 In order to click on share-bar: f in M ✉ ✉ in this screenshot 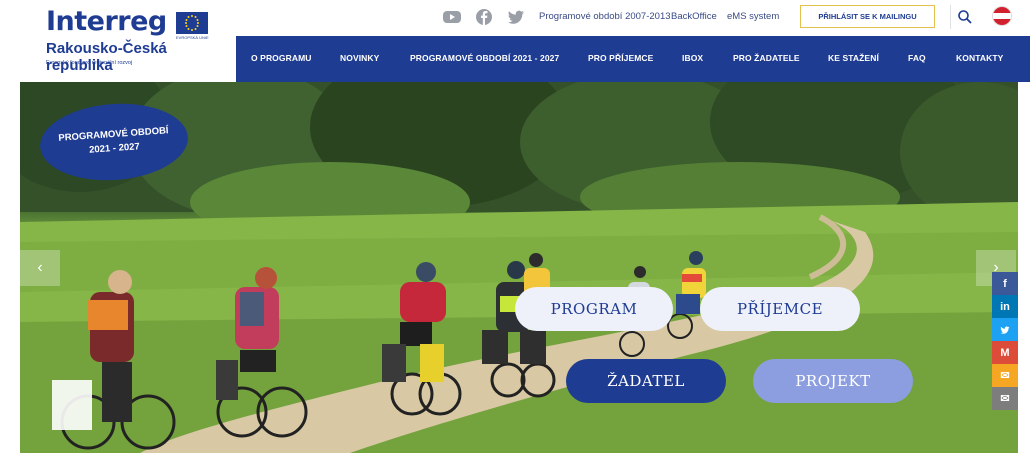, I will do `click(1005, 341)`.